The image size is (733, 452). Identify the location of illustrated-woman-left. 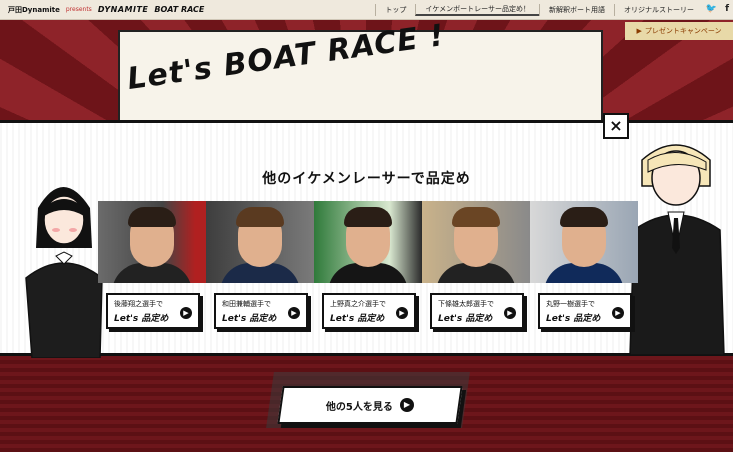
(64, 272).